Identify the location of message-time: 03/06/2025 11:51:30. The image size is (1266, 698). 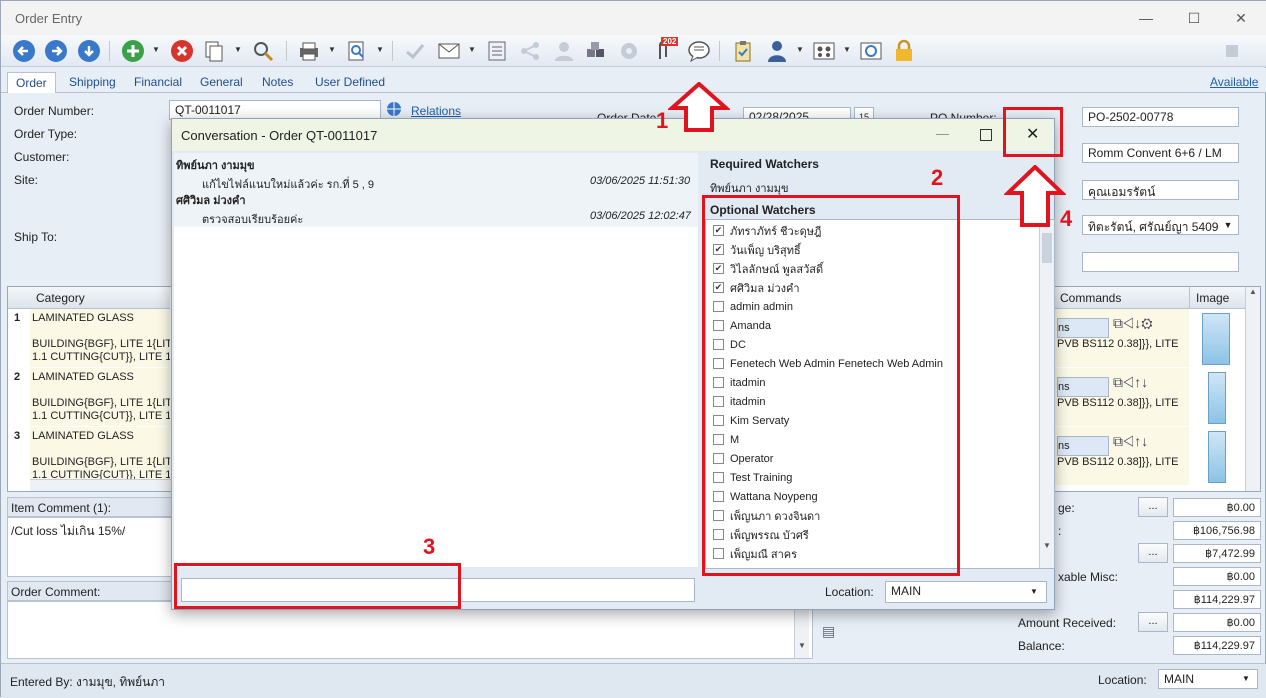
(640, 181).